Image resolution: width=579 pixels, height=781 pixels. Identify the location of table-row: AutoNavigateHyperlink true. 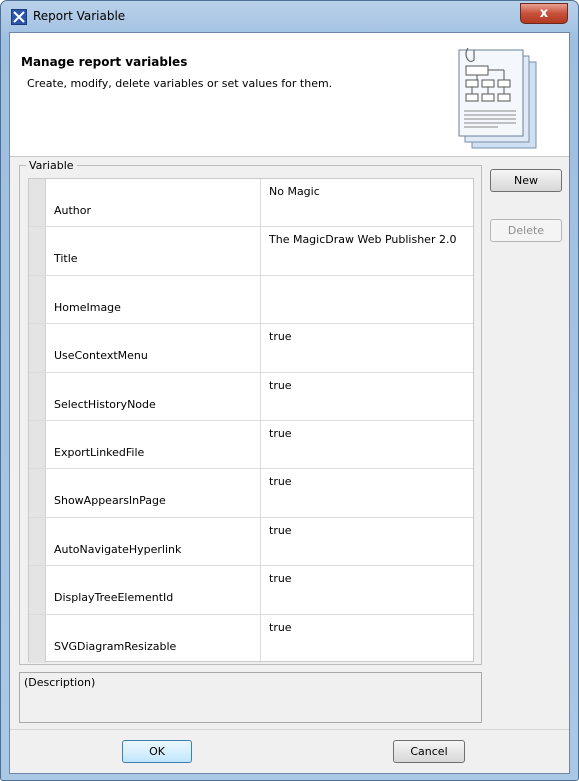
(251, 542).